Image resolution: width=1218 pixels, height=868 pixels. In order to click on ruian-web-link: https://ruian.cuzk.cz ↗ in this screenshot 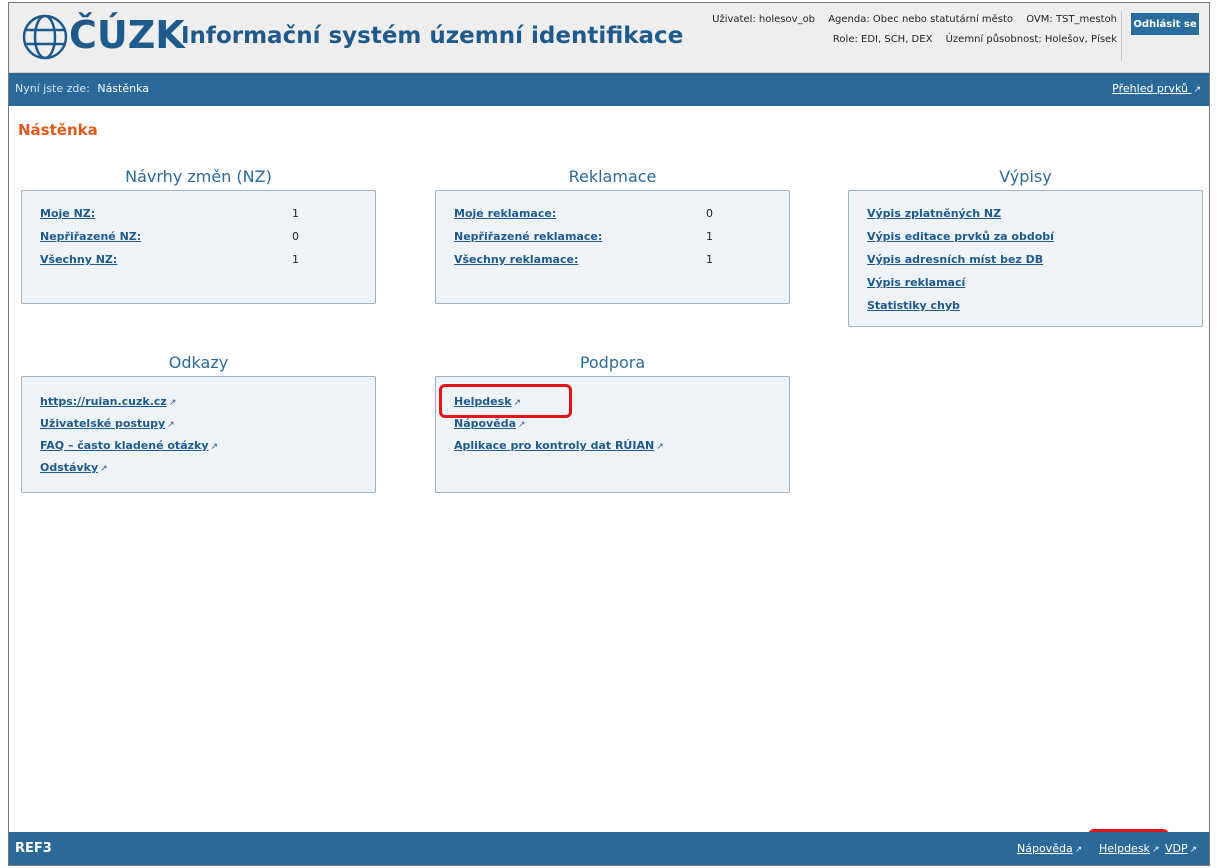, I will do `click(108, 401)`.